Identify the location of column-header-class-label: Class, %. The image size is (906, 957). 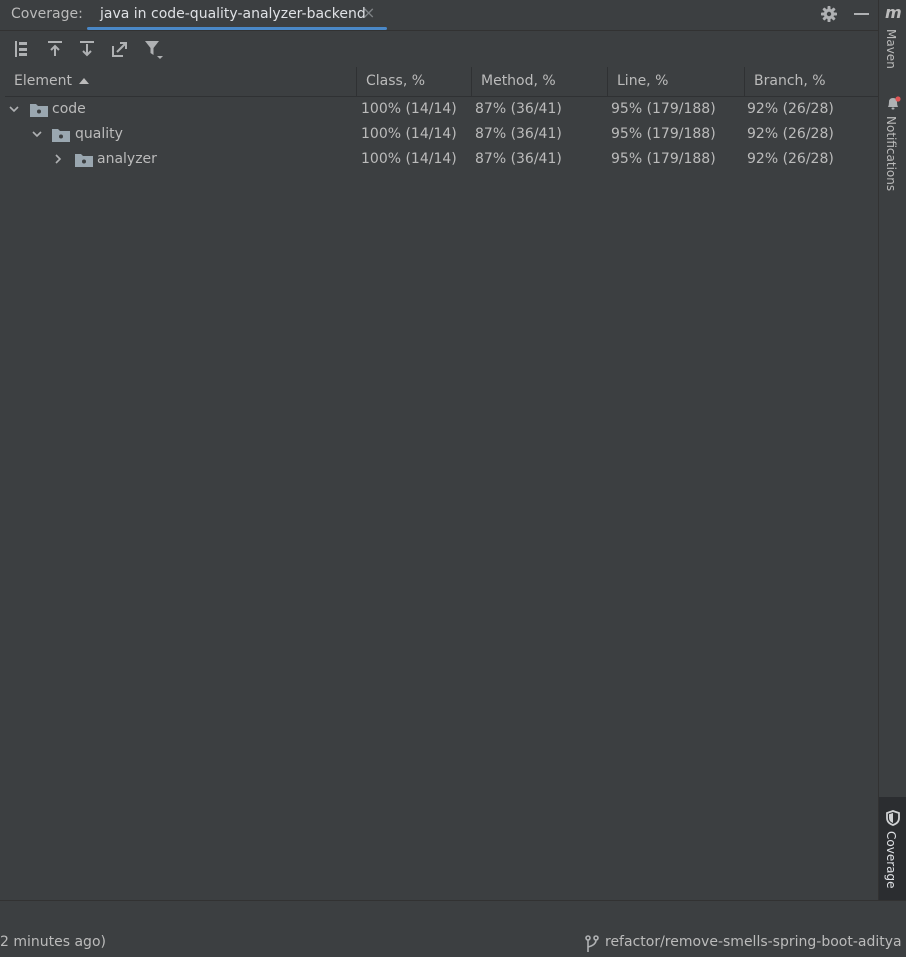
(396, 81).